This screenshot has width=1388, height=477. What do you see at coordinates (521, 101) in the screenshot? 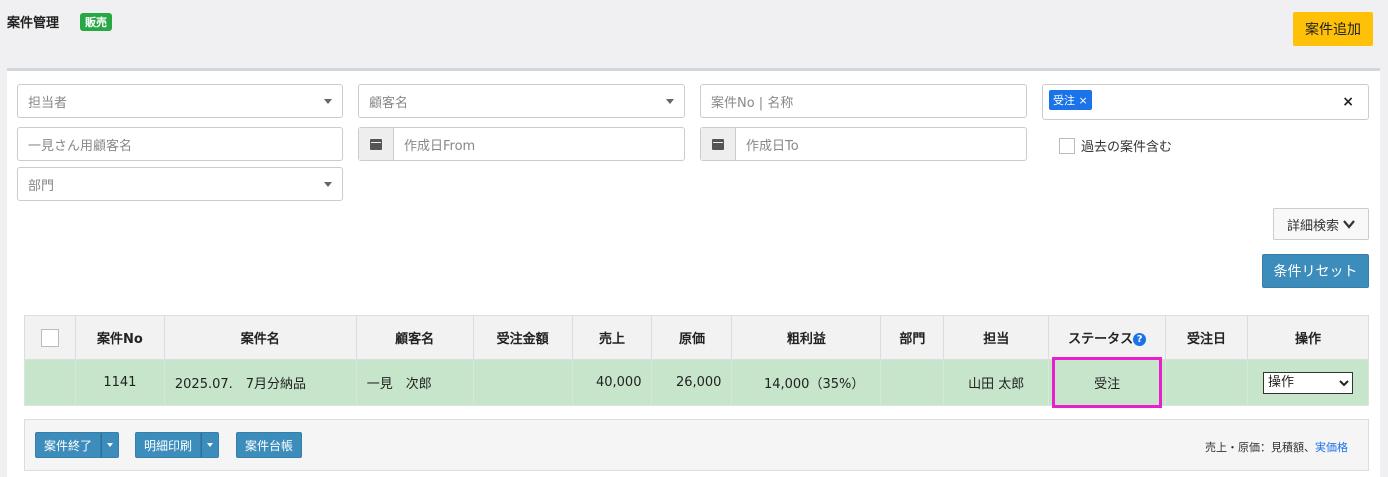
I see `customer-select: 顧客名` at bounding box center [521, 101].